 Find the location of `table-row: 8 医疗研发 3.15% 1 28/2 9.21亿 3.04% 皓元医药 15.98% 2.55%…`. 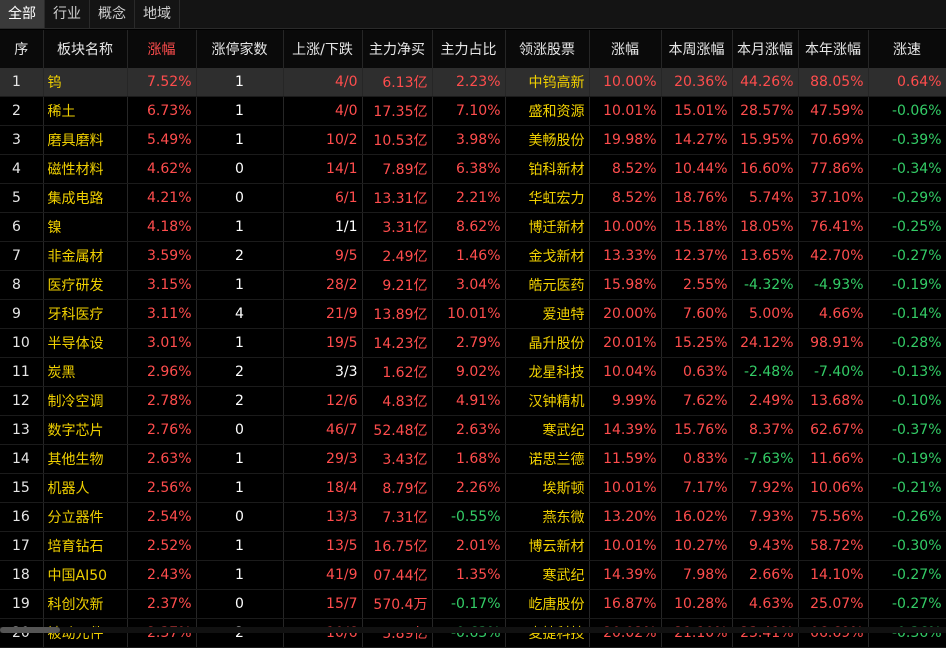

table-row: 8 医疗研发 3.15% 1 28/2 9.21亿 3.04% 皓元医药 15.98% 2.55%… is located at coordinates (473, 285).